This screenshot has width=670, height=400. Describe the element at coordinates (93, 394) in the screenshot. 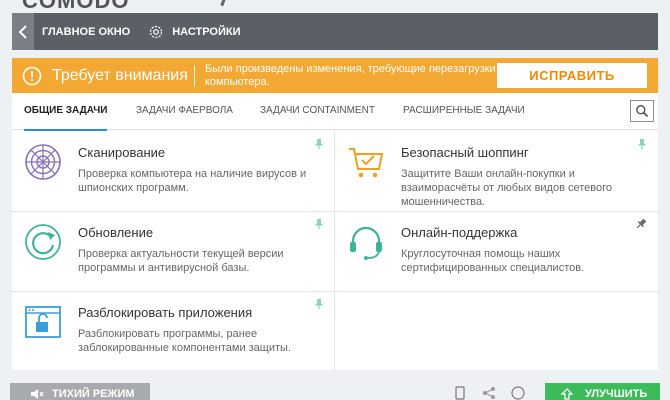

I see `quiet-mode-label: ТИХИЙ РЕЖИМ` at that location.